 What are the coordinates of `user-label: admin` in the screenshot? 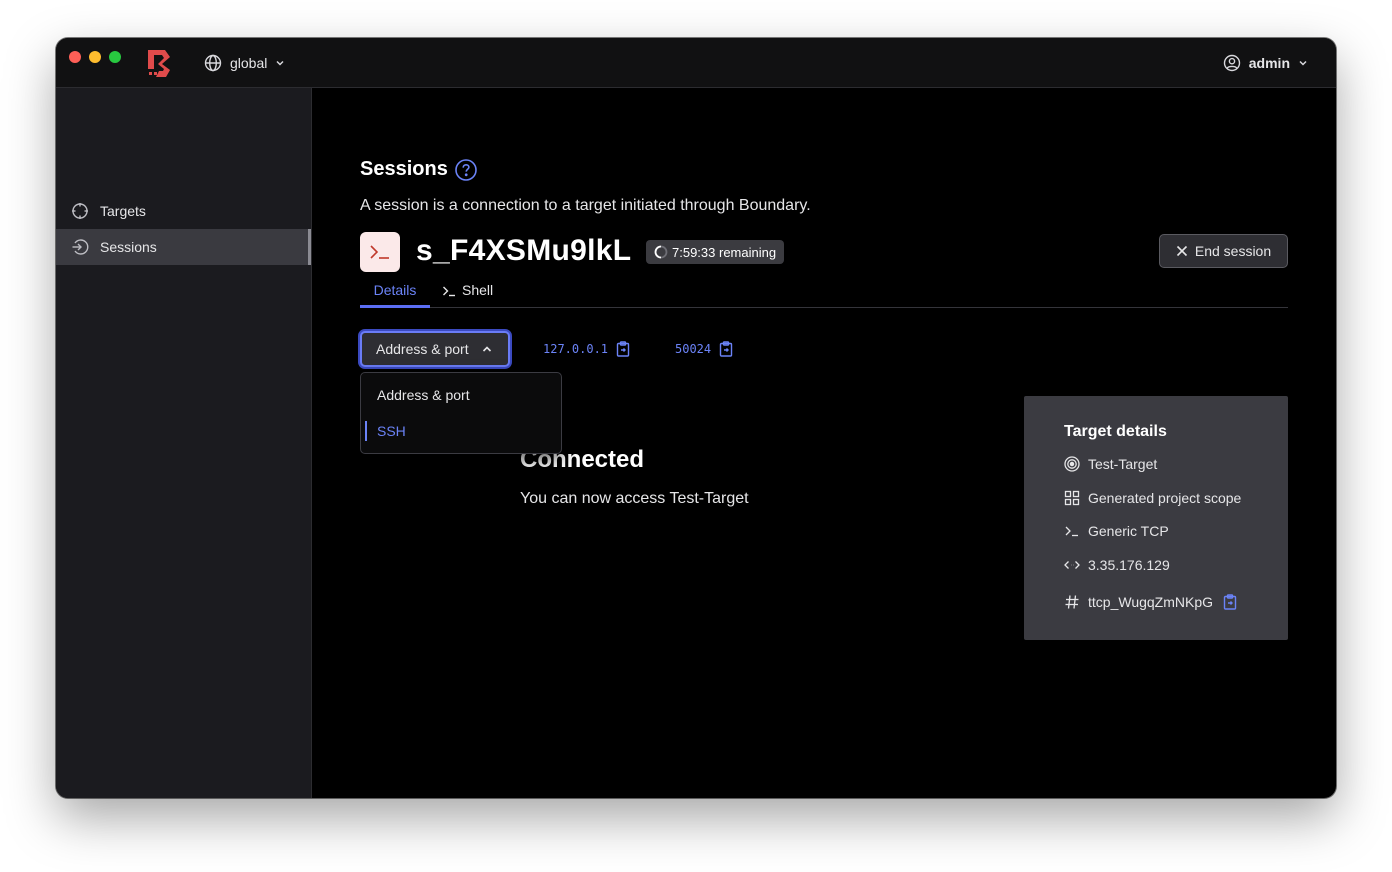 It's located at (1269, 63).